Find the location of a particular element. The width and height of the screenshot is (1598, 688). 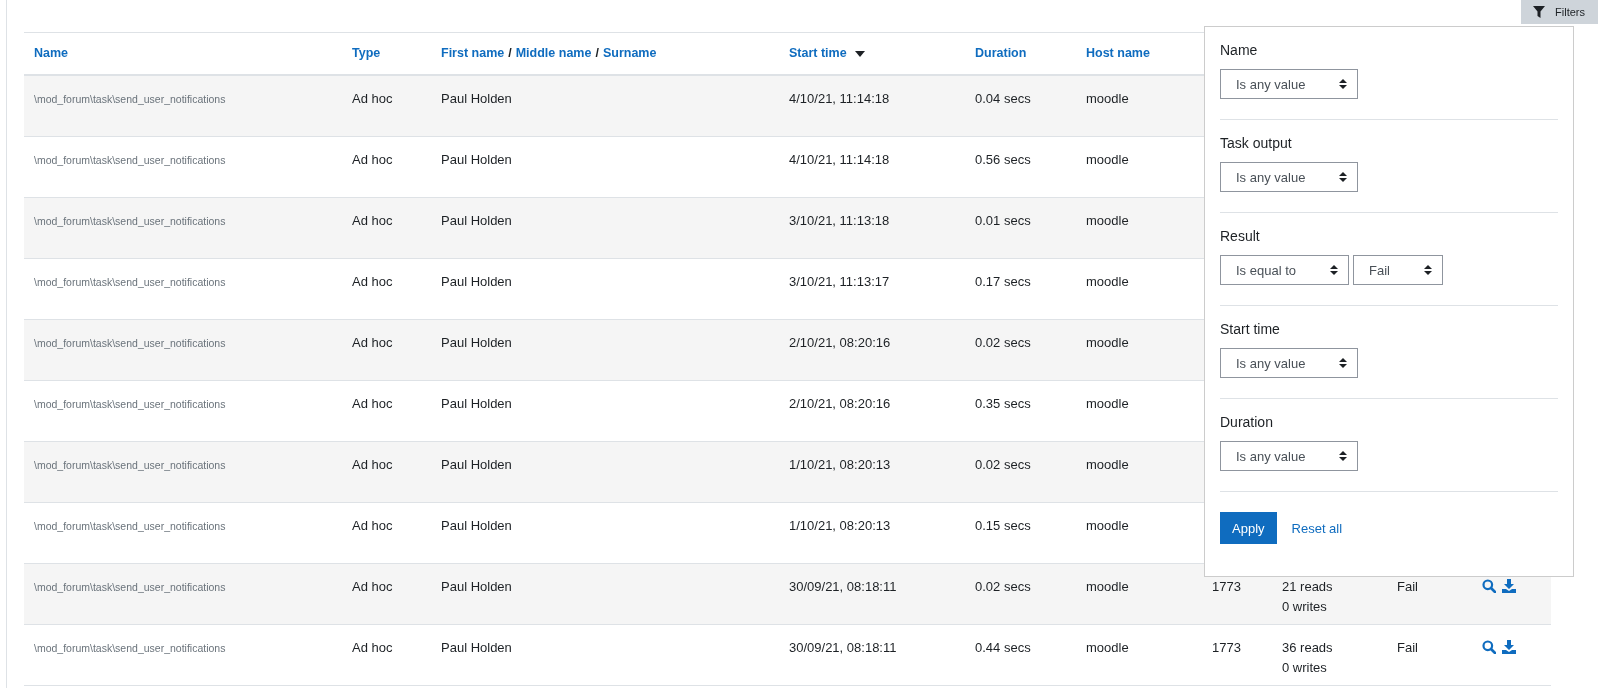

duration: 0.01 secs is located at coordinates (1003, 220).